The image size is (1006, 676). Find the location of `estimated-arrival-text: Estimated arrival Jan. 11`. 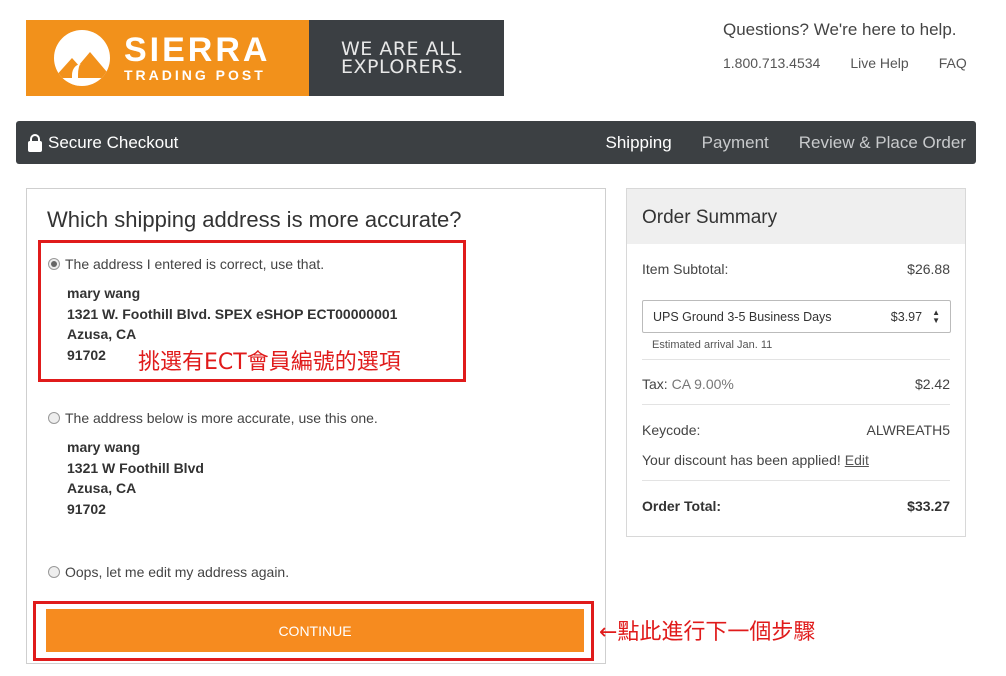

estimated-arrival-text: Estimated arrival Jan. 11 is located at coordinates (712, 345).